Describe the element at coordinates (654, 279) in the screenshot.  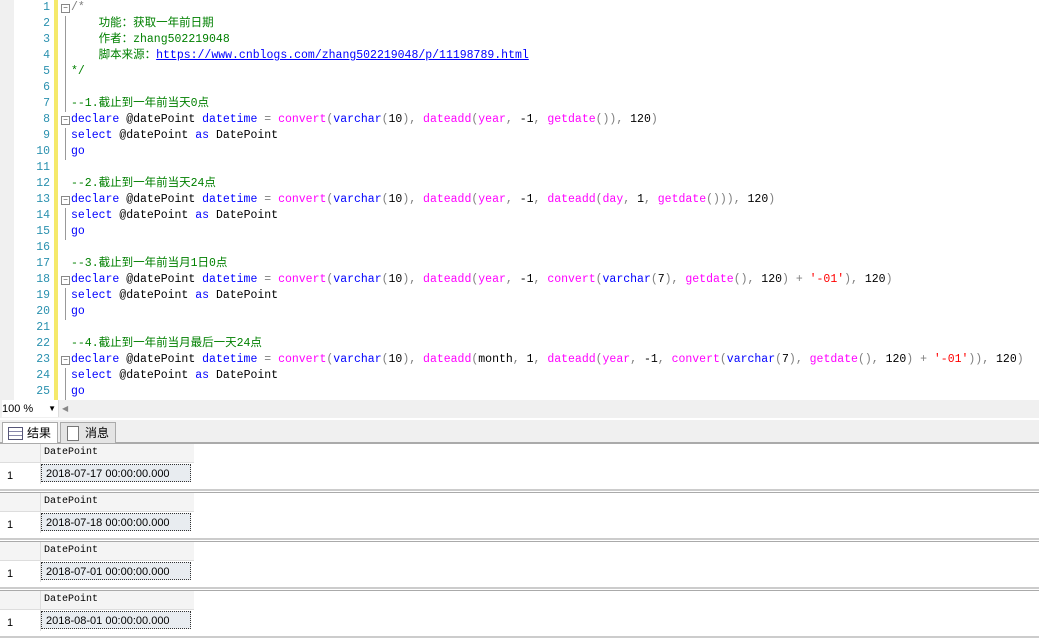
I see `code-token: (` at that location.